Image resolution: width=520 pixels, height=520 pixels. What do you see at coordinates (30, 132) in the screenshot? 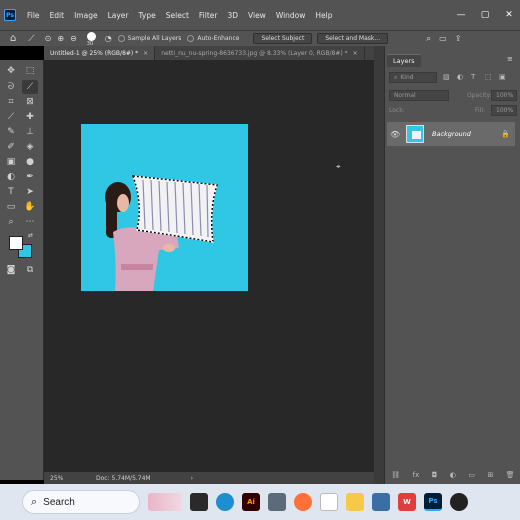
I see `clone-stamp-tool-icon: ⊥` at bounding box center [30, 132].